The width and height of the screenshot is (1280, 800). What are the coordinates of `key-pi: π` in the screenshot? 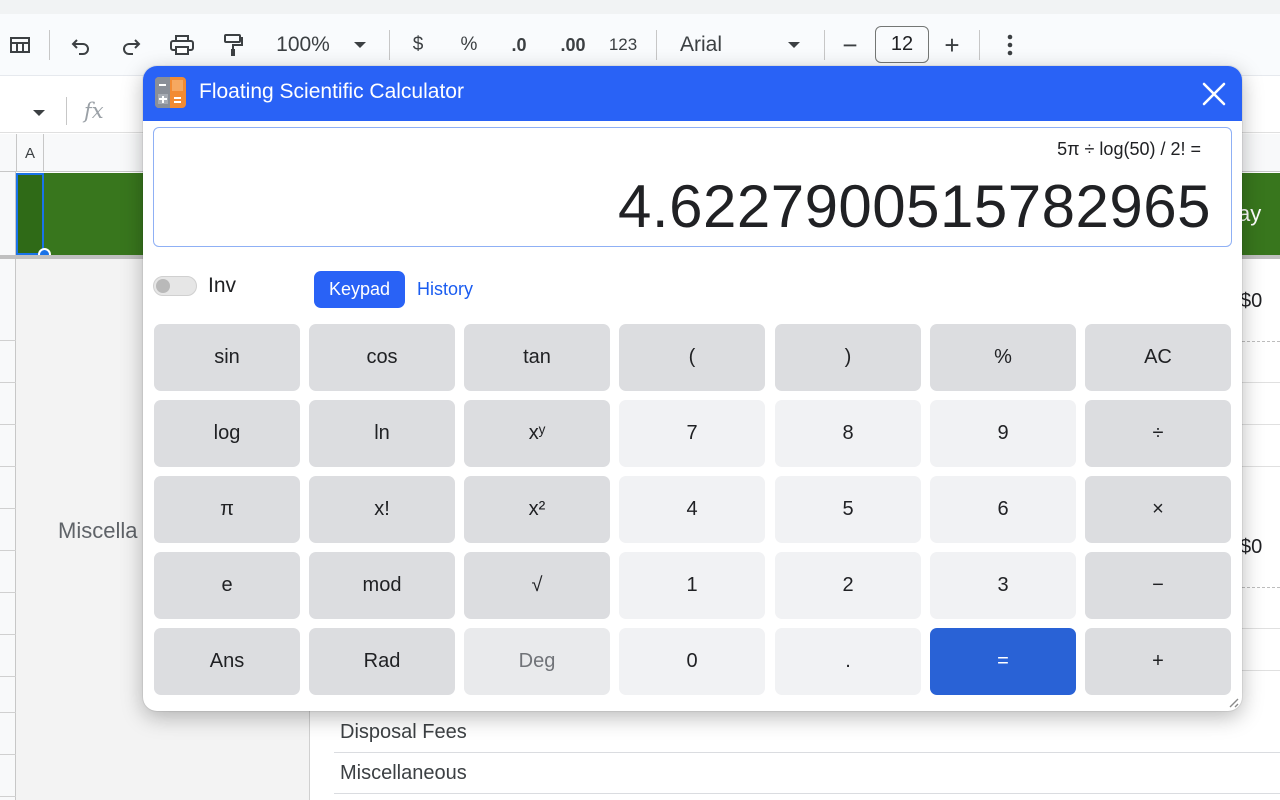 It's located at (227, 509).